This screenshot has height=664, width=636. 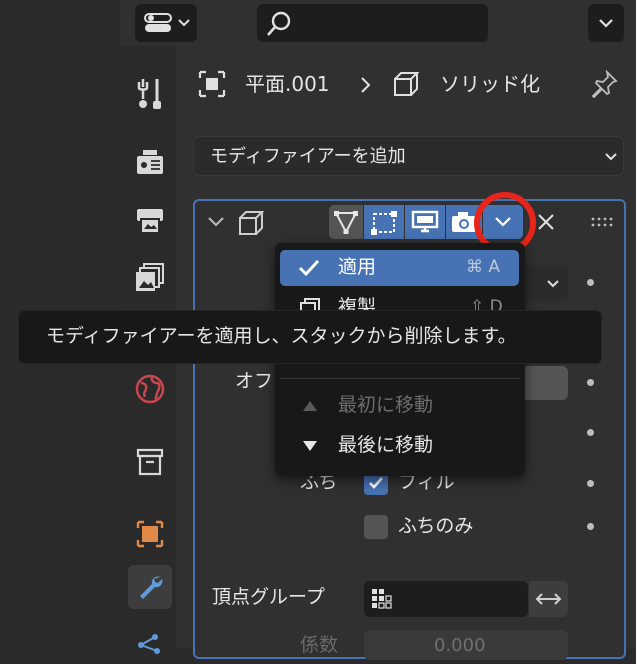 I want to click on swap-arrows-icon, so click(x=548, y=599).